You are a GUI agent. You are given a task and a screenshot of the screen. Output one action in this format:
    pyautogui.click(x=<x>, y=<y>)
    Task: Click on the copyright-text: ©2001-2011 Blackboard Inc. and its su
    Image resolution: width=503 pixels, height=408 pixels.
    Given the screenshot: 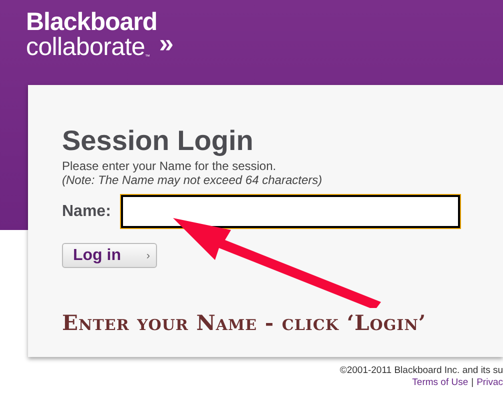 What is the action you would take?
    pyautogui.click(x=421, y=371)
    